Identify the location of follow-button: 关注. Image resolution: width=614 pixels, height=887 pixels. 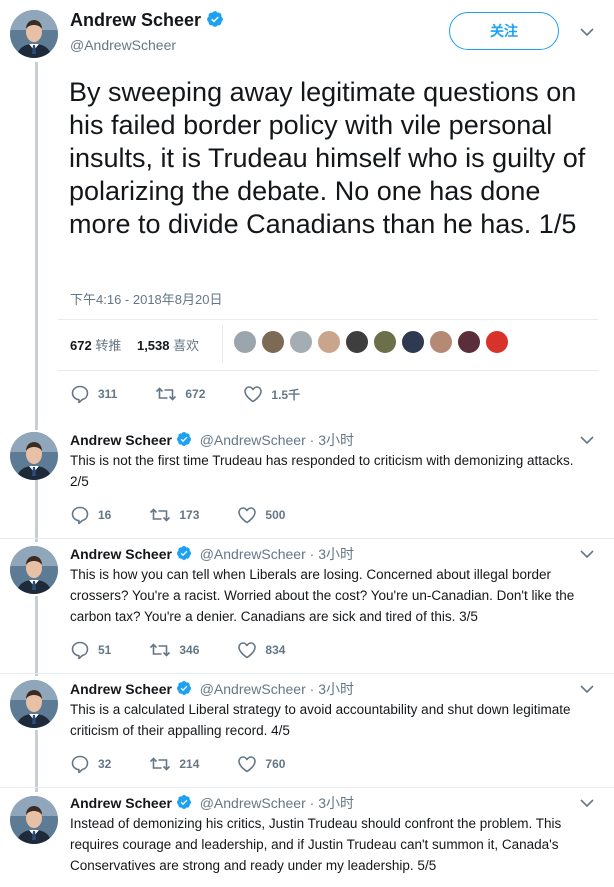
(504, 31).